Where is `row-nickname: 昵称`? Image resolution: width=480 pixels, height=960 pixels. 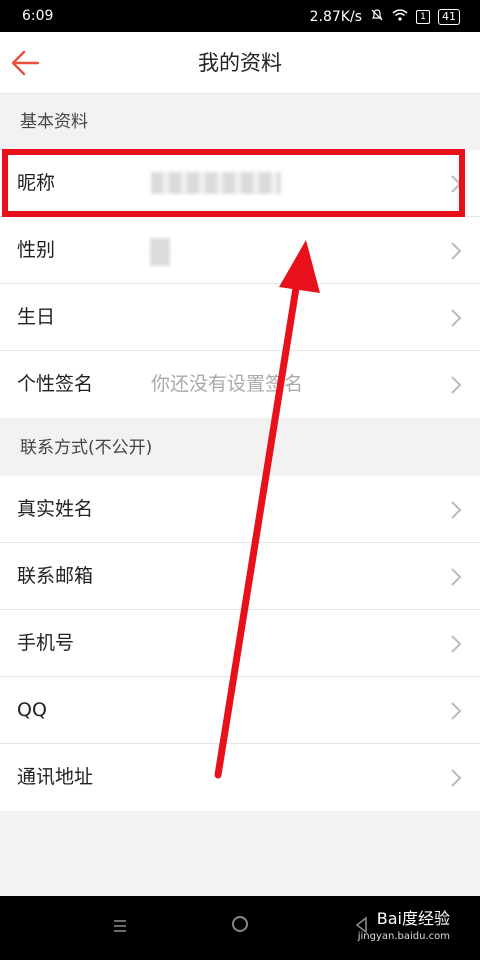 row-nickname: 昵称 is located at coordinates (240, 183).